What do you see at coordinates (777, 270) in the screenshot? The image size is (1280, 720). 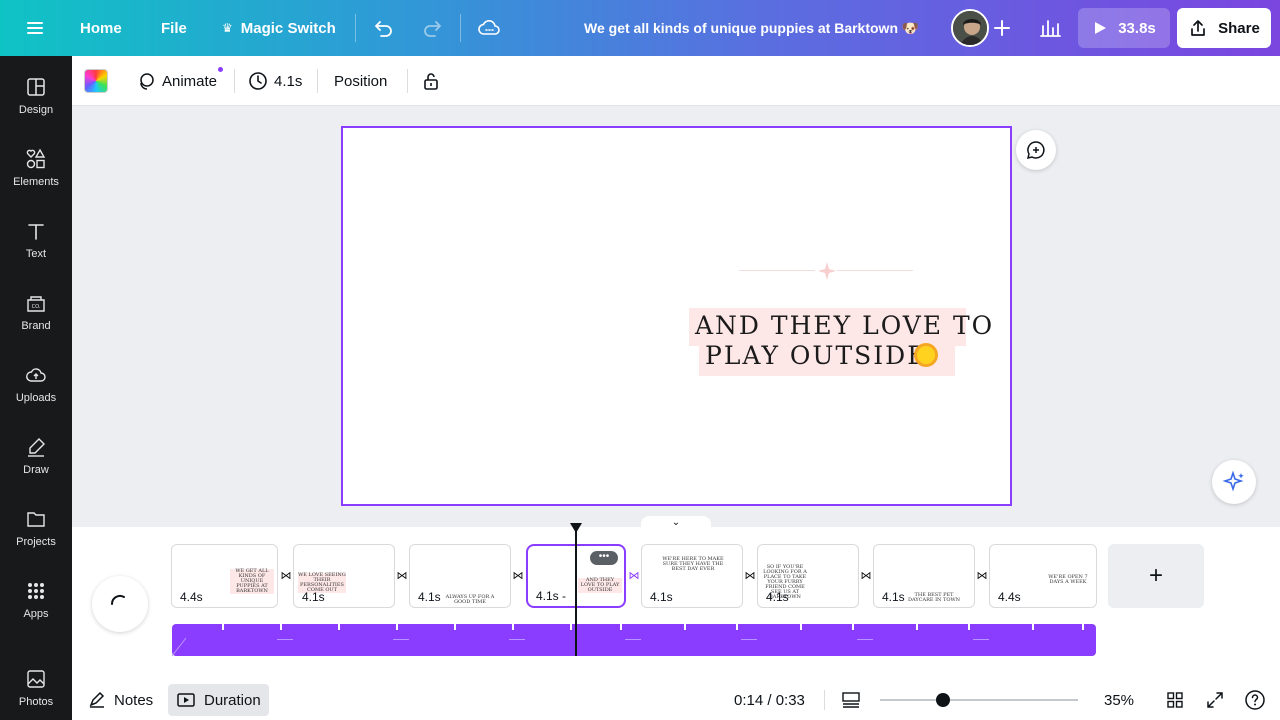 I see `divider-line-left` at bounding box center [777, 270].